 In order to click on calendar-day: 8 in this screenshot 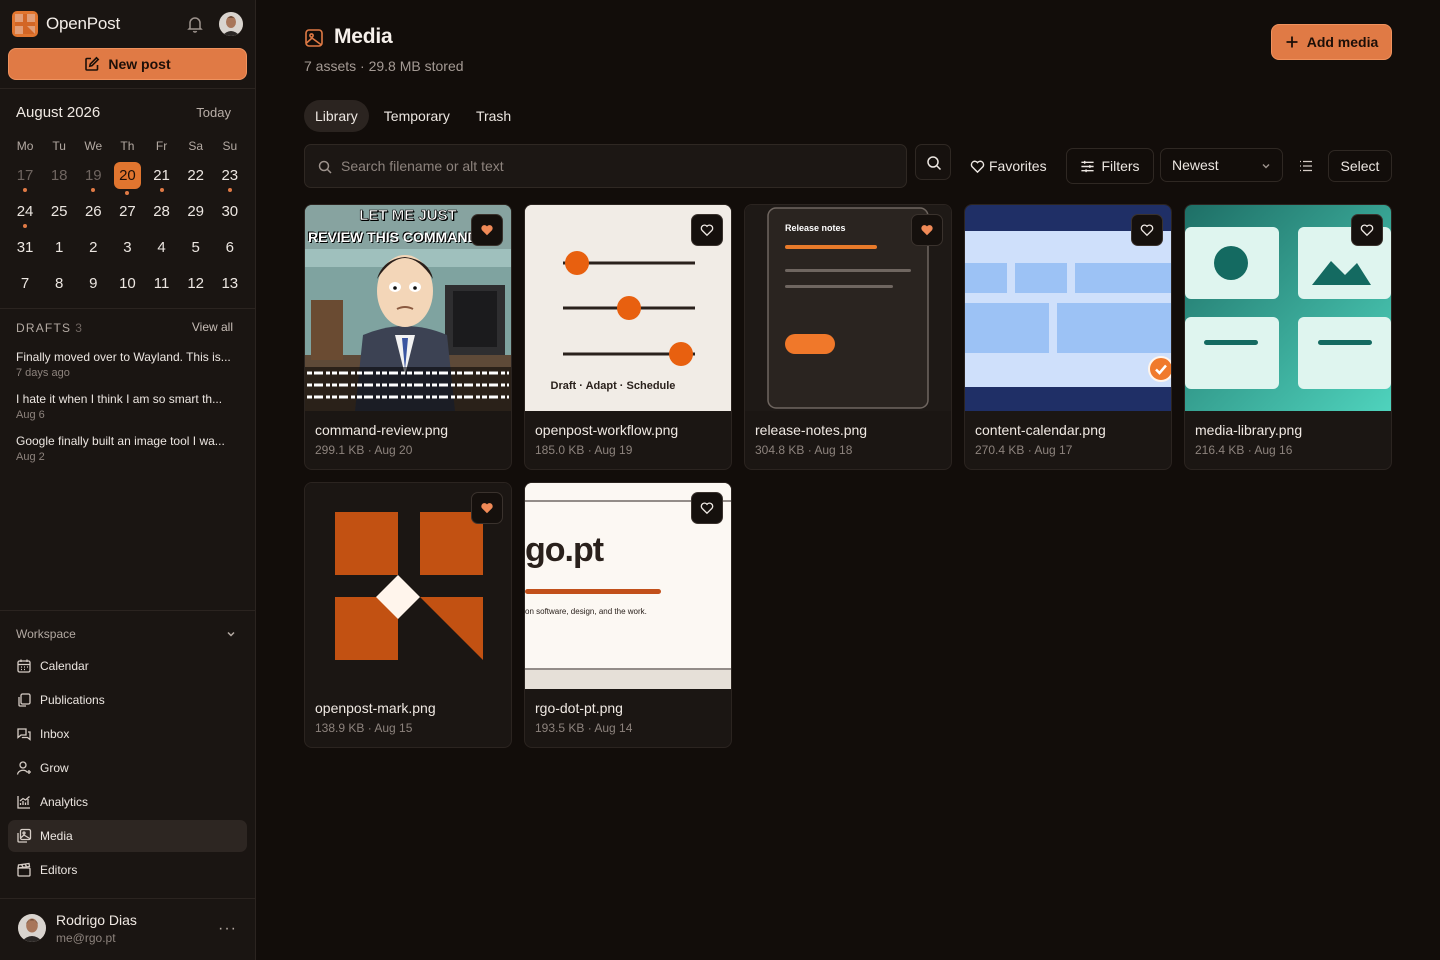, I will do `click(59, 284)`.